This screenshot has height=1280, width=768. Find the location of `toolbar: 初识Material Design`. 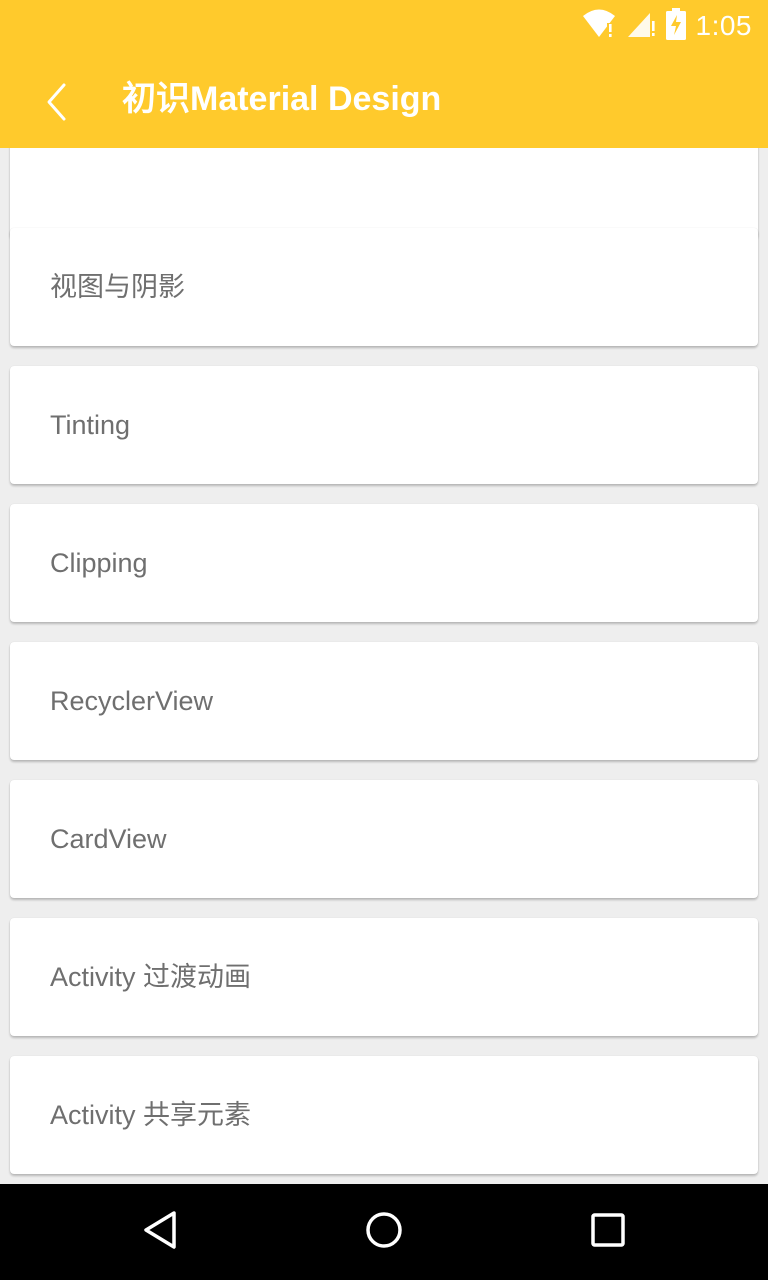

toolbar: 初识Material Design is located at coordinates (384, 99).